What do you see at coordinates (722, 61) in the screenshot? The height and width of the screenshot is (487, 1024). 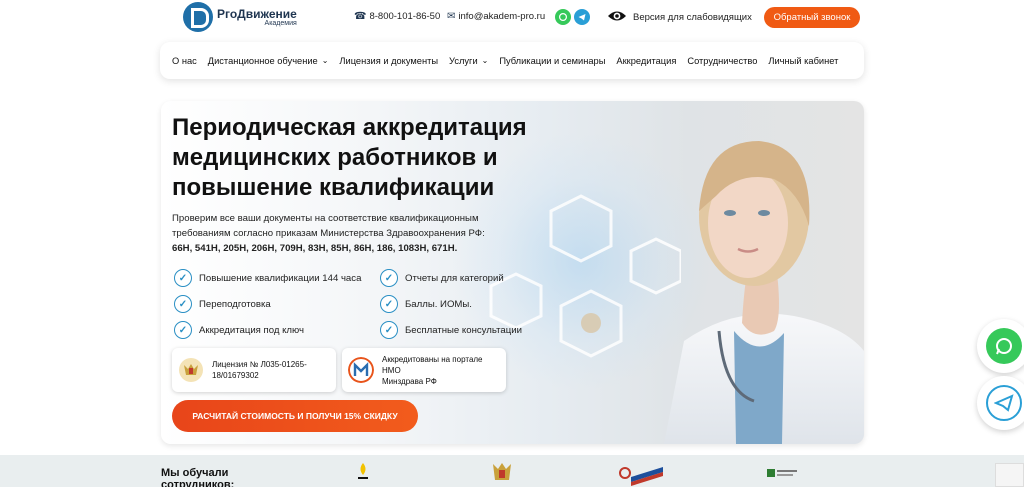 I see `nav-item-cooperation: Сотрудничество` at bounding box center [722, 61].